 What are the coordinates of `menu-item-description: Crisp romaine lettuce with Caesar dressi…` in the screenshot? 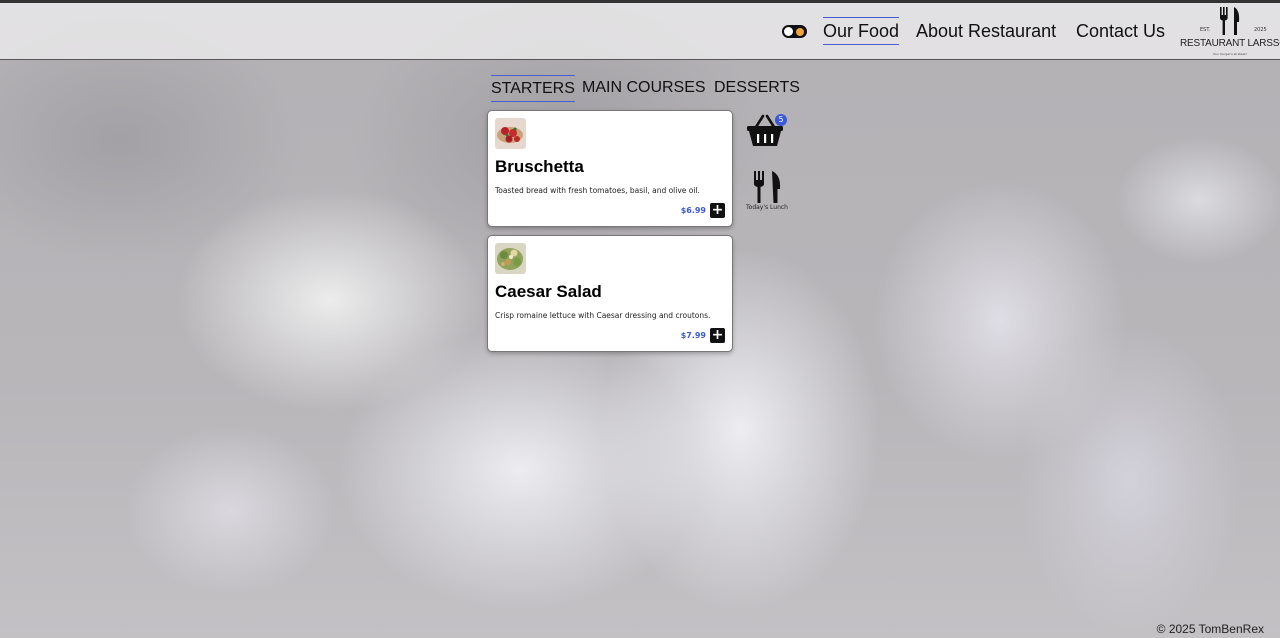 It's located at (603, 315).